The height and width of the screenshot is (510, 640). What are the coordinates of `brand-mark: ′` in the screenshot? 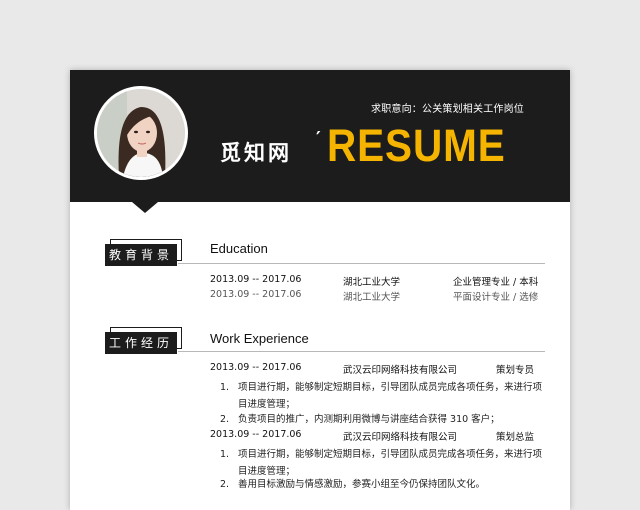 It's located at (318, 138).